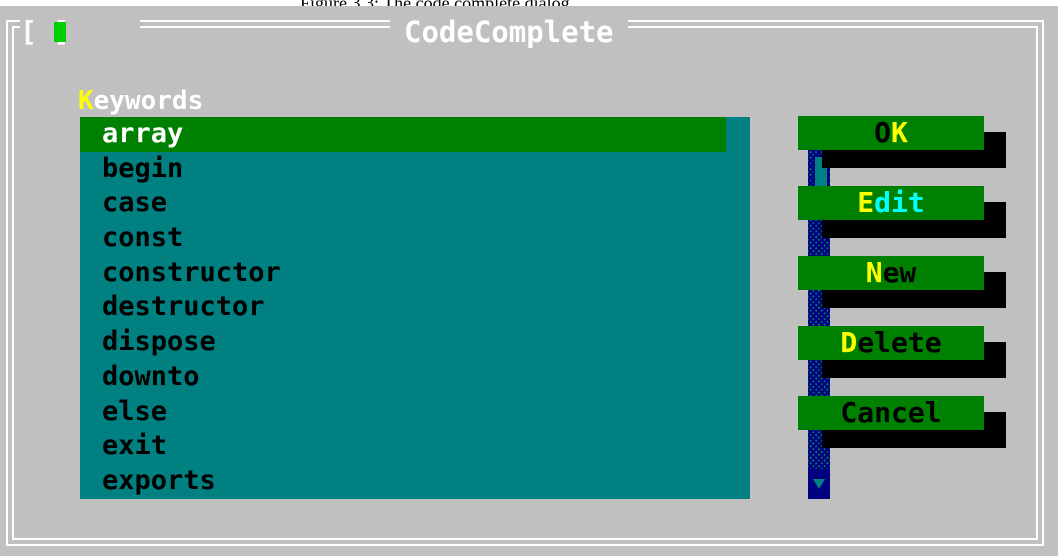  I want to click on edit-button-wrap: Edit, so click(903, 214).